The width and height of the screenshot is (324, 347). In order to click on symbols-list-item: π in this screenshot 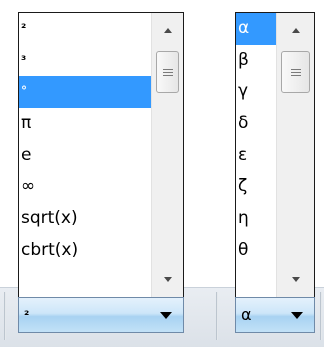, I will do `click(85, 124)`.